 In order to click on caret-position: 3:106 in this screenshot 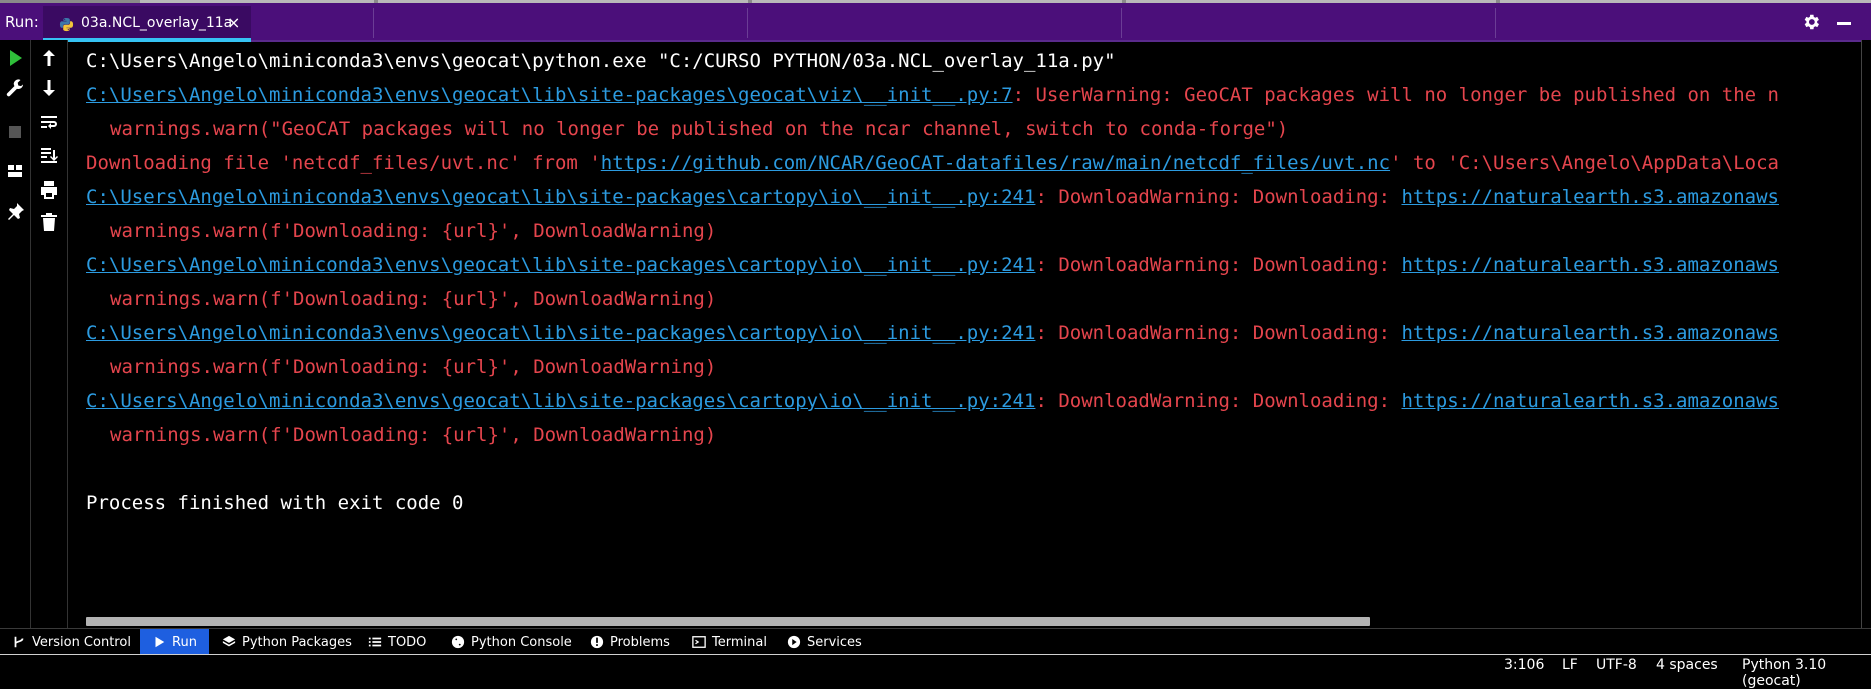, I will do `click(1524, 665)`.